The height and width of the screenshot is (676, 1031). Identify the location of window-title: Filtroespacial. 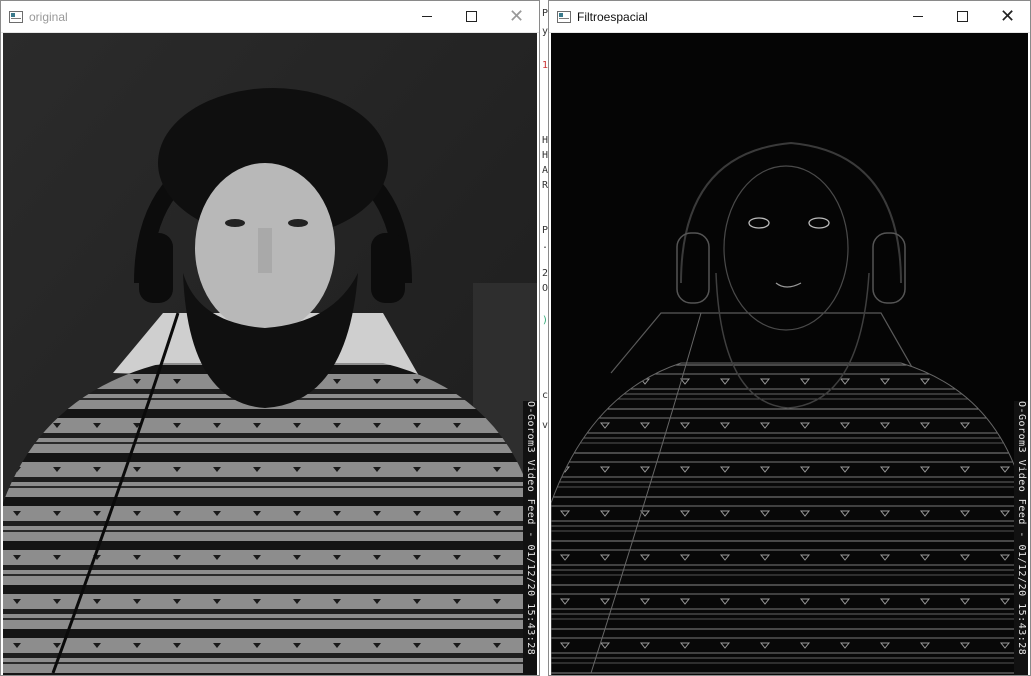
(612, 16).